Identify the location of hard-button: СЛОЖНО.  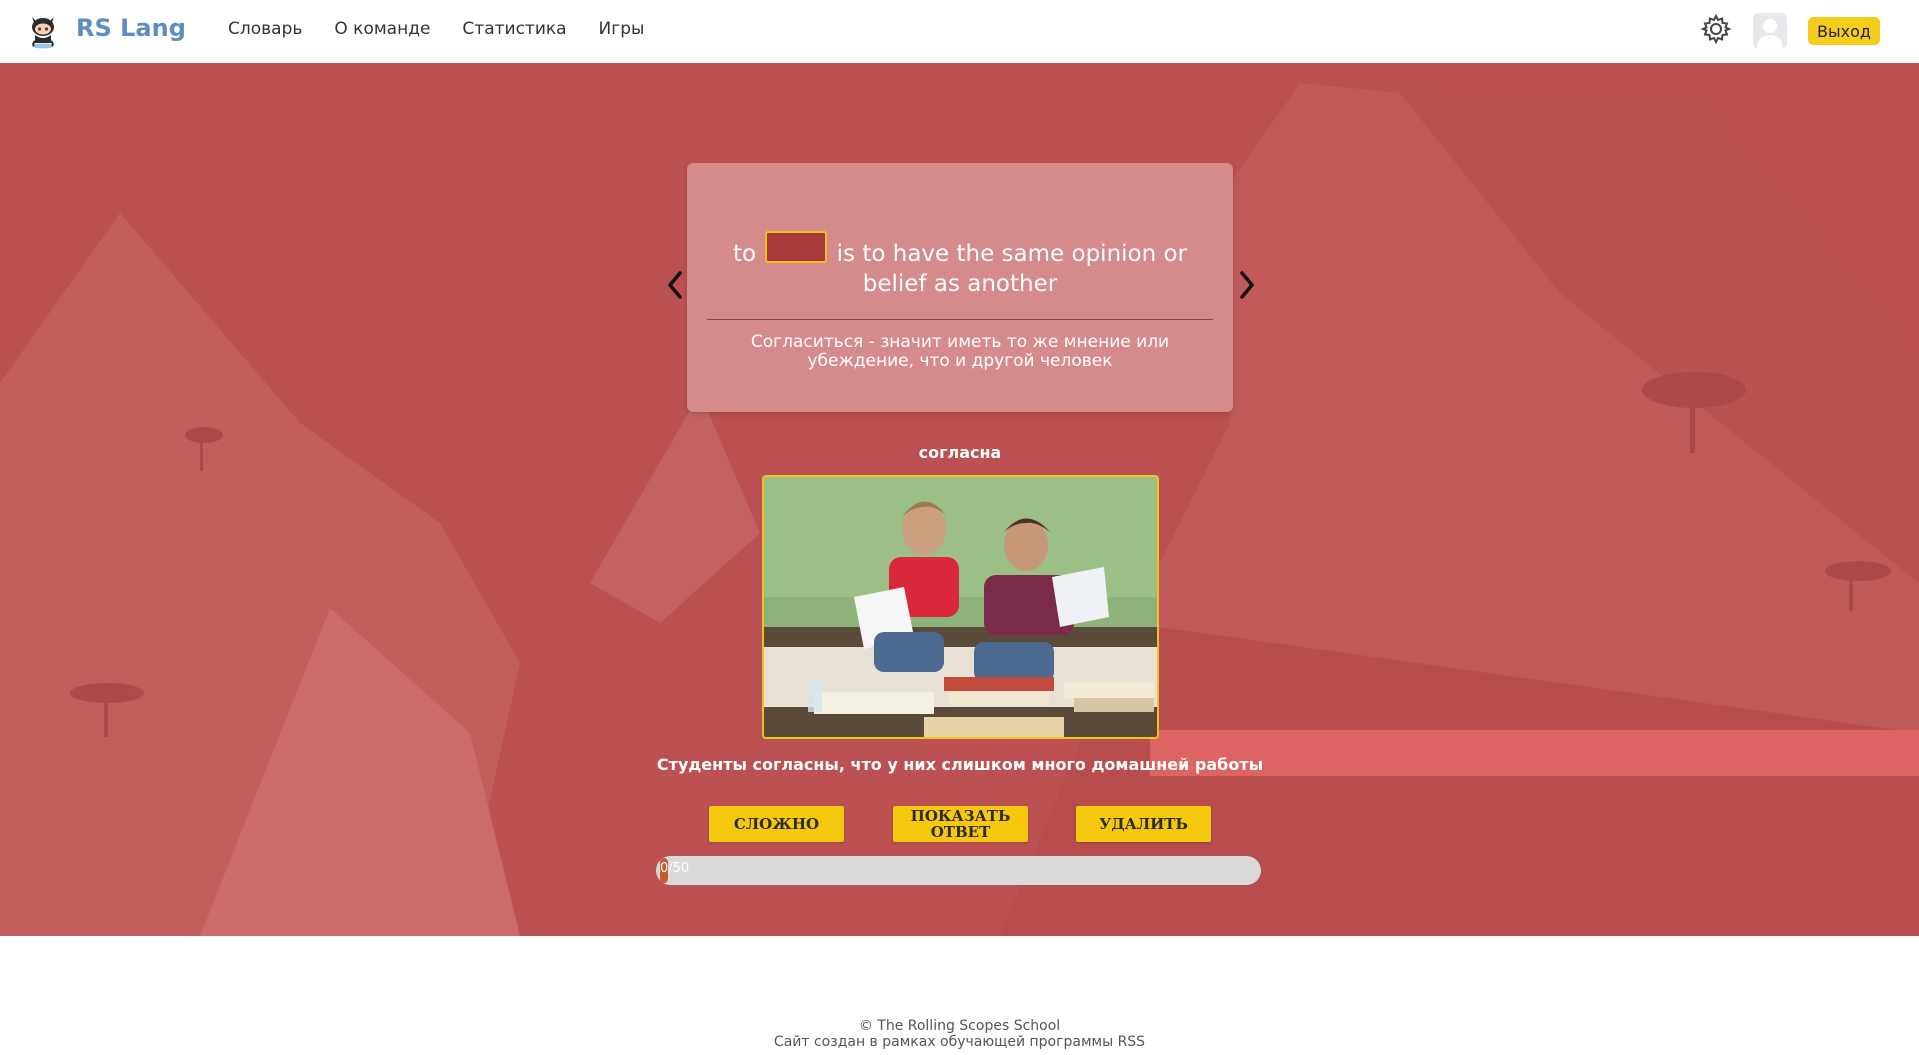
(776, 824).